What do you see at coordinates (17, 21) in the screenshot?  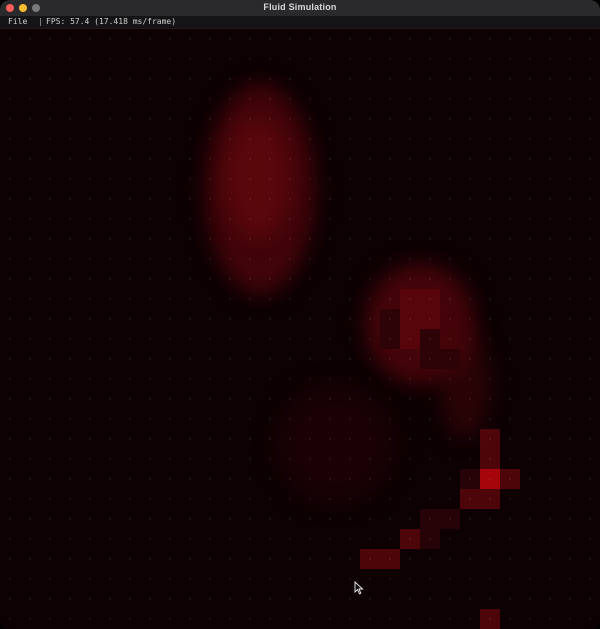 I see `file-menu: File` at bounding box center [17, 21].